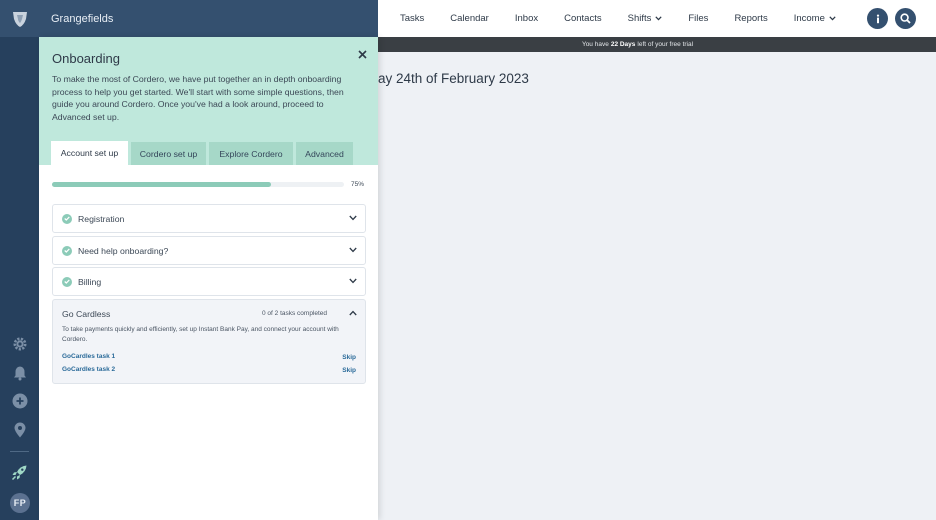  I want to click on search-button, so click(905, 18).